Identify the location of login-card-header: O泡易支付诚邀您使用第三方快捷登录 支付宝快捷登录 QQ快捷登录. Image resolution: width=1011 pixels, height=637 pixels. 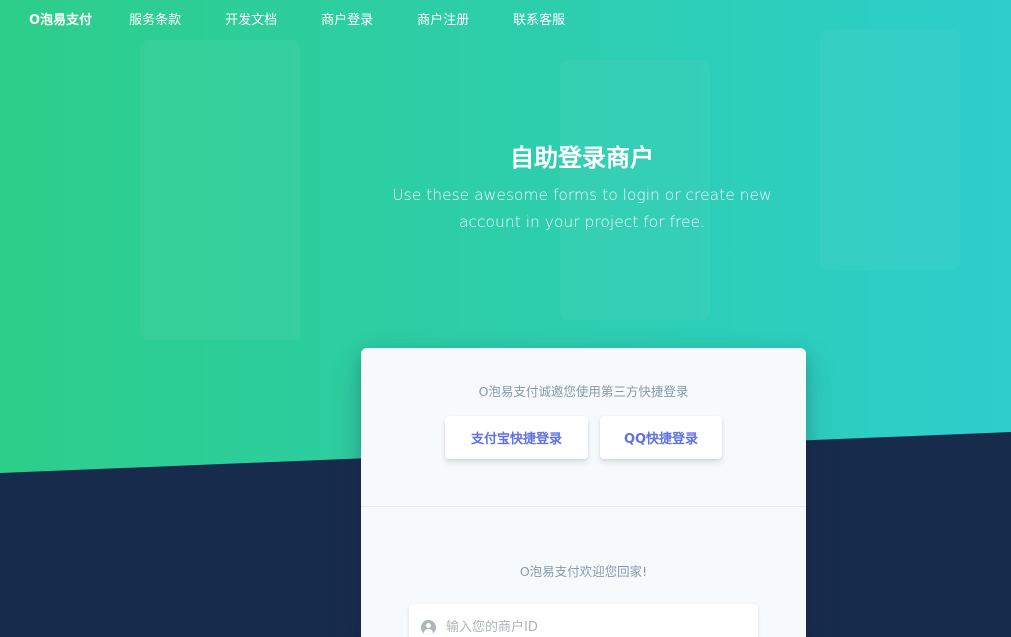
(583, 427).